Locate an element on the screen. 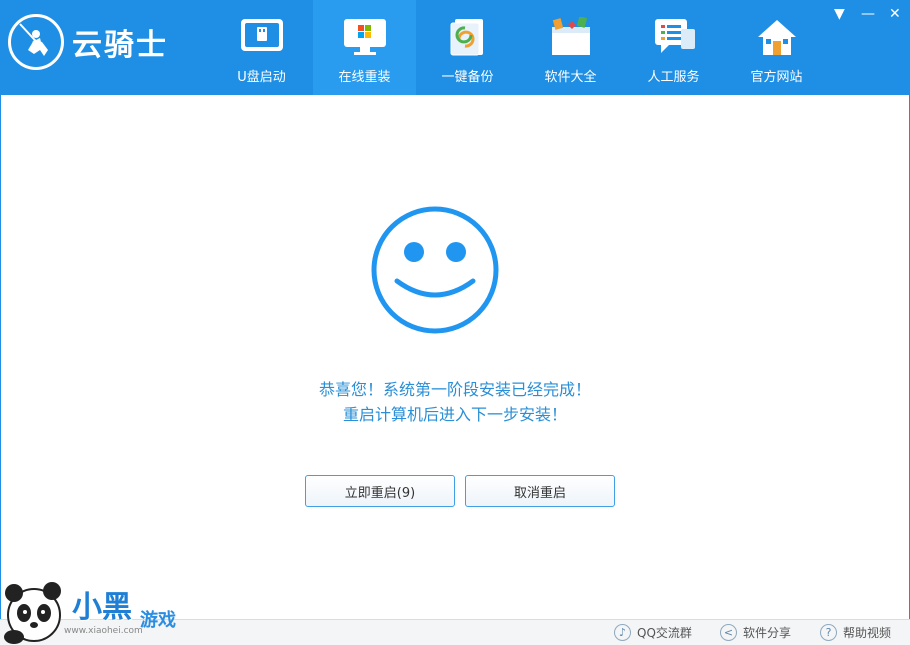 Image resolution: width=910 pixels, height=645 pixels. tab-one-click-backup: 一键备份 is located at coordinates (467, 47).